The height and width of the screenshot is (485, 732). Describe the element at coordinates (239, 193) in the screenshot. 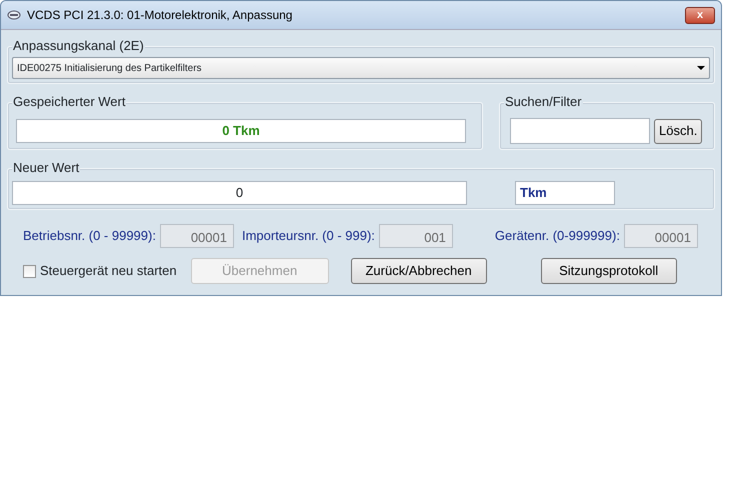

I see `new-value-field: 0` at that location.